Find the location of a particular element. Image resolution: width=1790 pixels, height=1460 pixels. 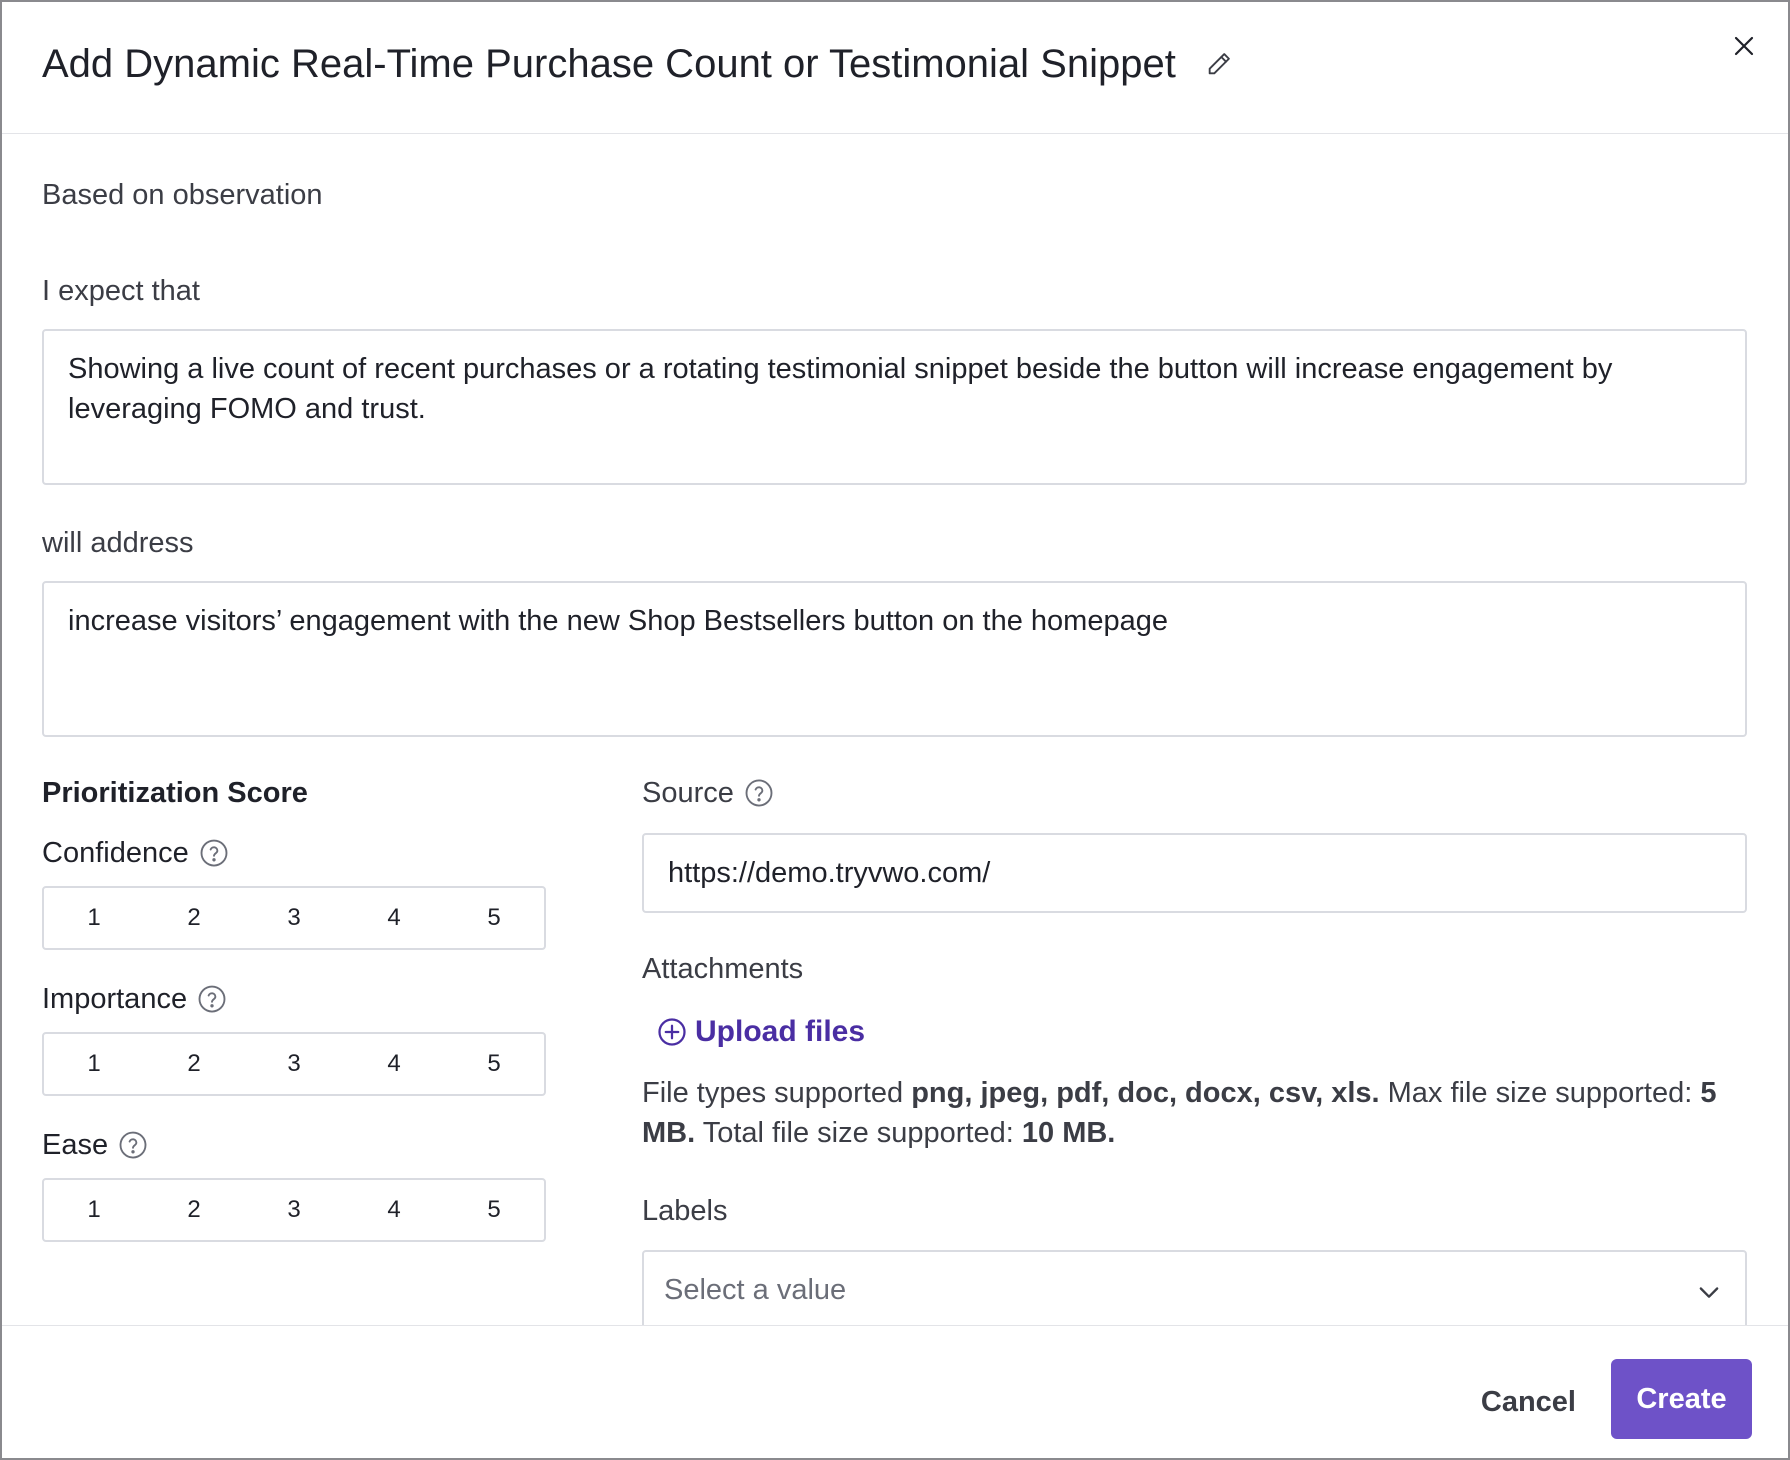

confidence-label: Confidence is located at coordinates (115, 853).